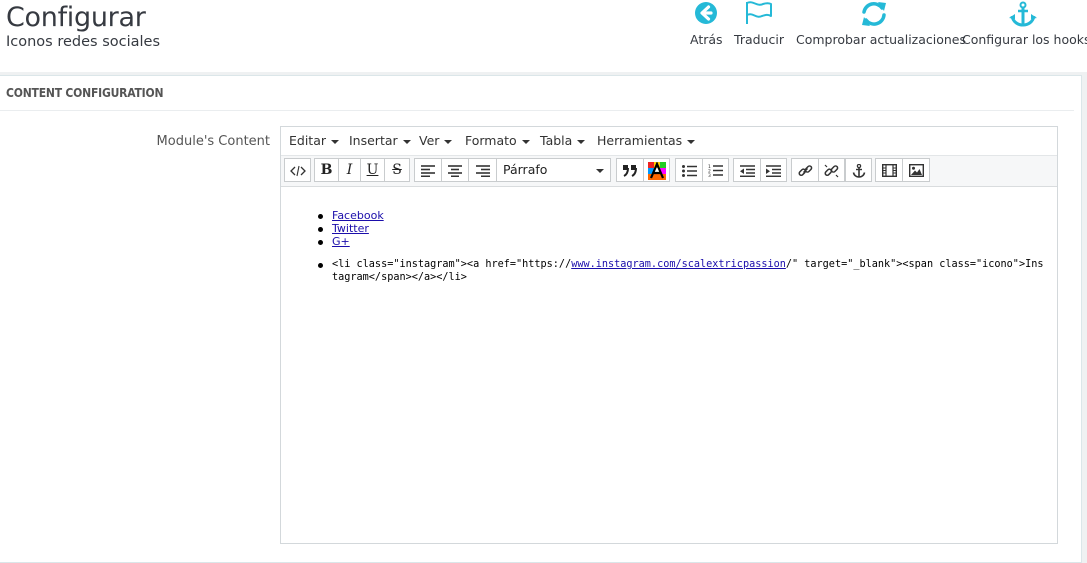 This screenshot has height=563, width=1087. I want to click on image-icon, so click(916, 171).